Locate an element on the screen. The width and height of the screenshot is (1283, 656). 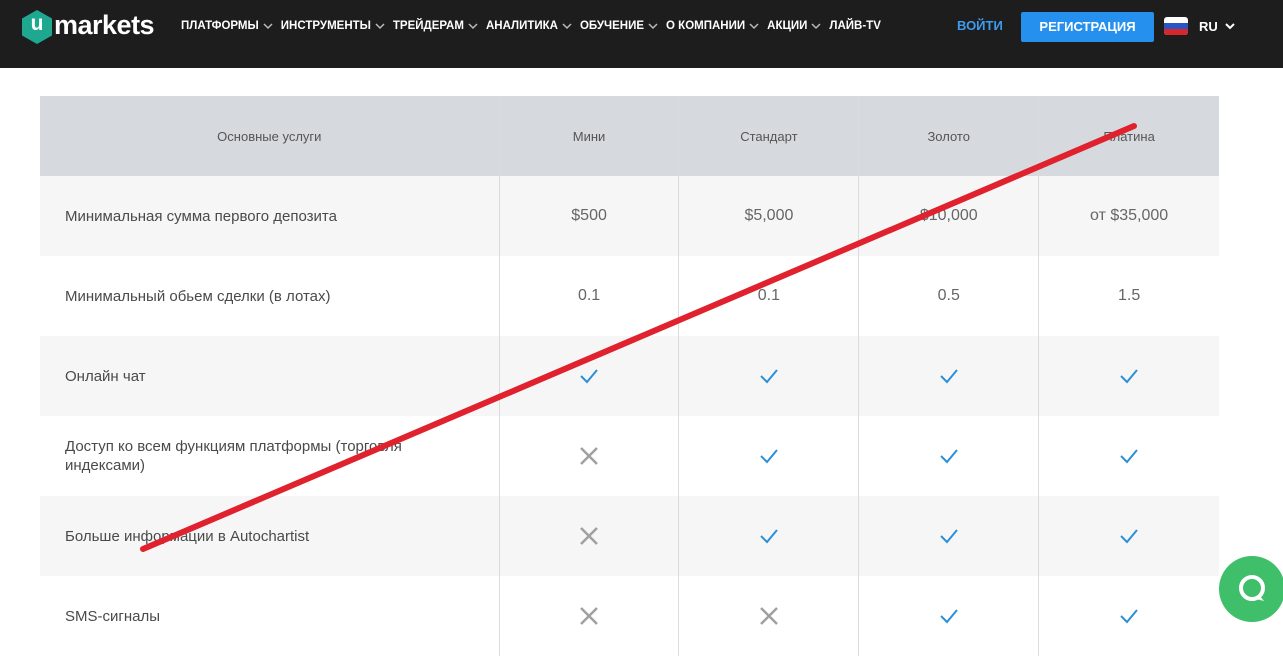
column-header: Платина is located at coordinates (1129, 136).